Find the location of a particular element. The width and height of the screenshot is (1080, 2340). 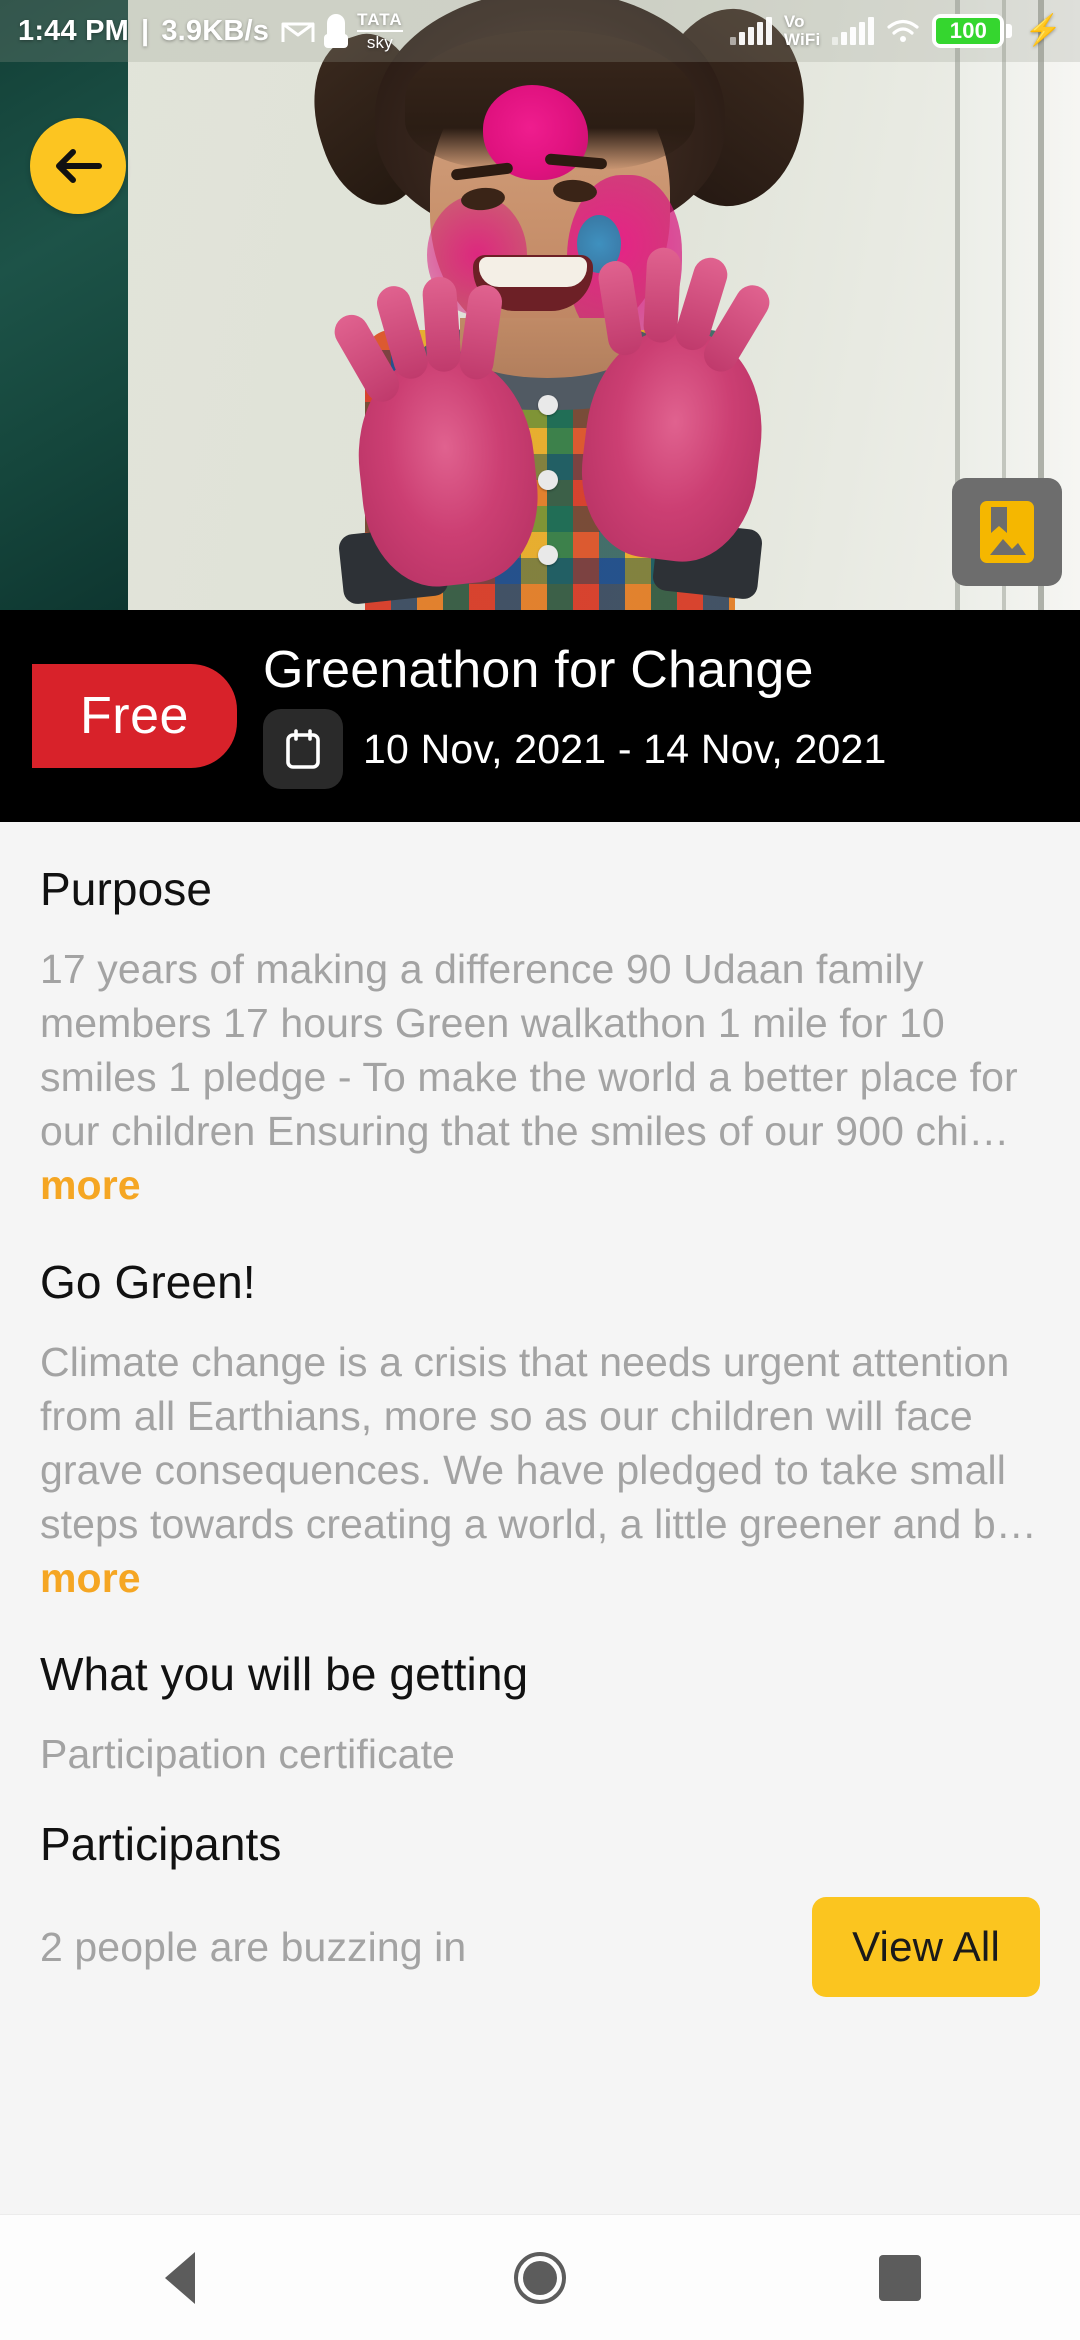

charging-bolt-icon: ⚡ is located at coordinates (1043, 30).